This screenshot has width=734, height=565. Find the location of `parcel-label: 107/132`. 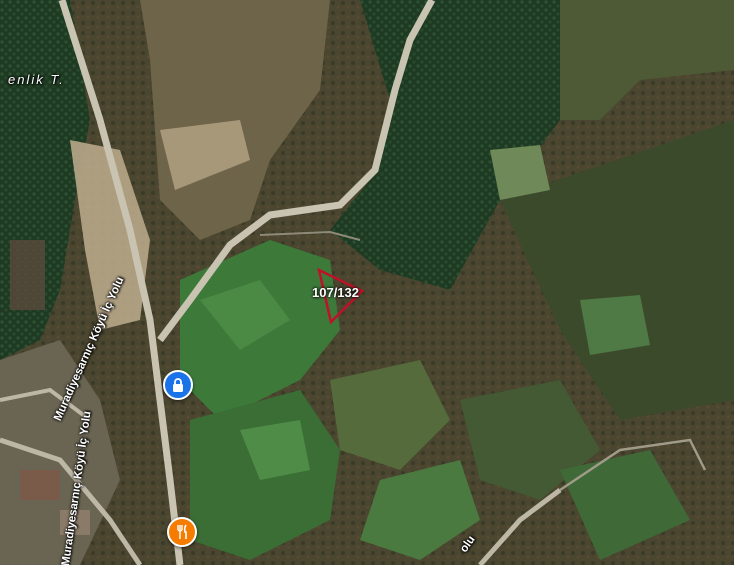

parcel-label: 107/132 is located at coordinates (335, 292).